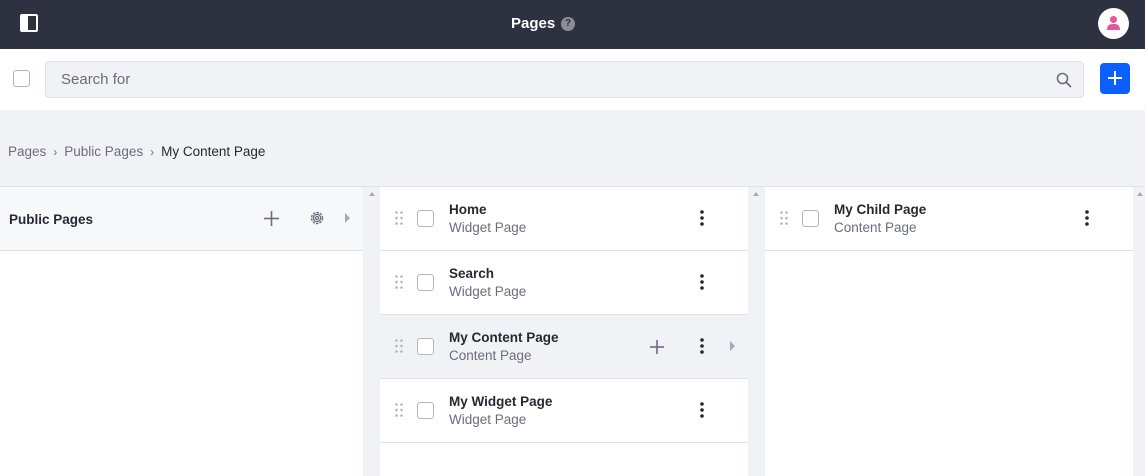 This screenshot has width=1145, height=476. What do you see at coordinates (500, 401) in the screenshot?
I see `row-title: My Widget Page` at bounding box center [500, 401].